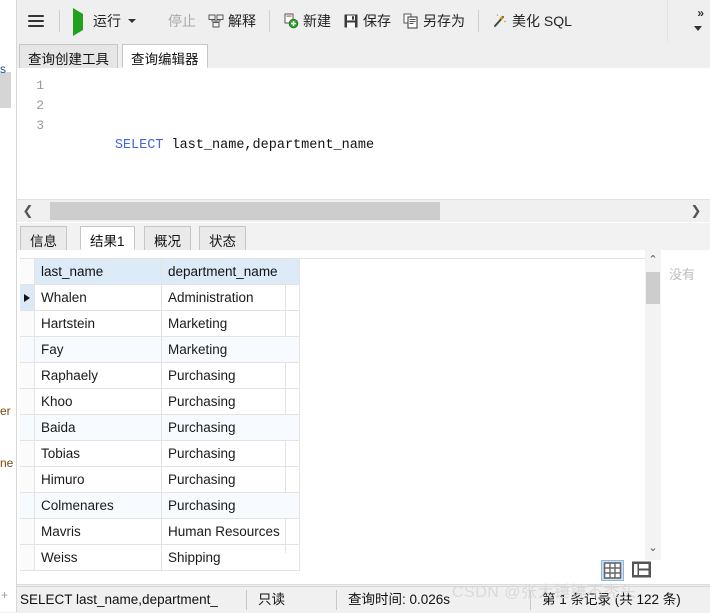  I want to click on table-row: Raphaely Purchasing, so click(160, 375).